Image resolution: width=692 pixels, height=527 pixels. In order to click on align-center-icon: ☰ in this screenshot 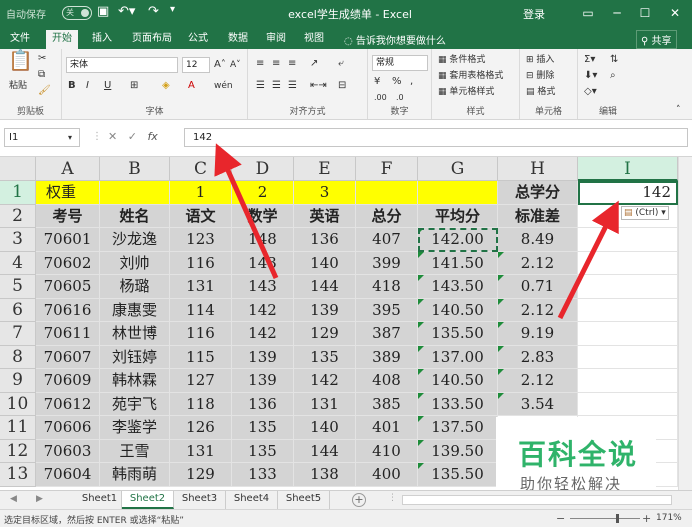, I will do `click(276, 86)`.